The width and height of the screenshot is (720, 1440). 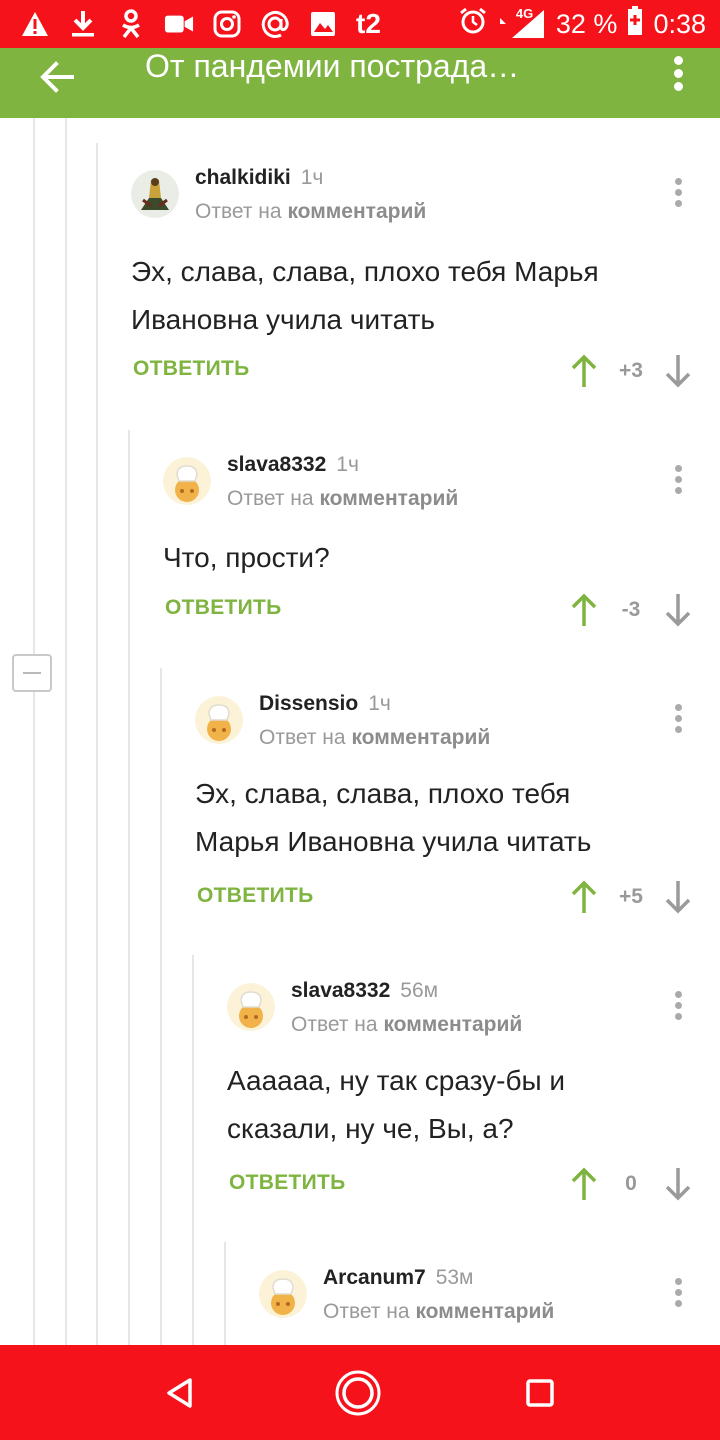 I want to click on clock: 0:38, so click(x=679, y=23).